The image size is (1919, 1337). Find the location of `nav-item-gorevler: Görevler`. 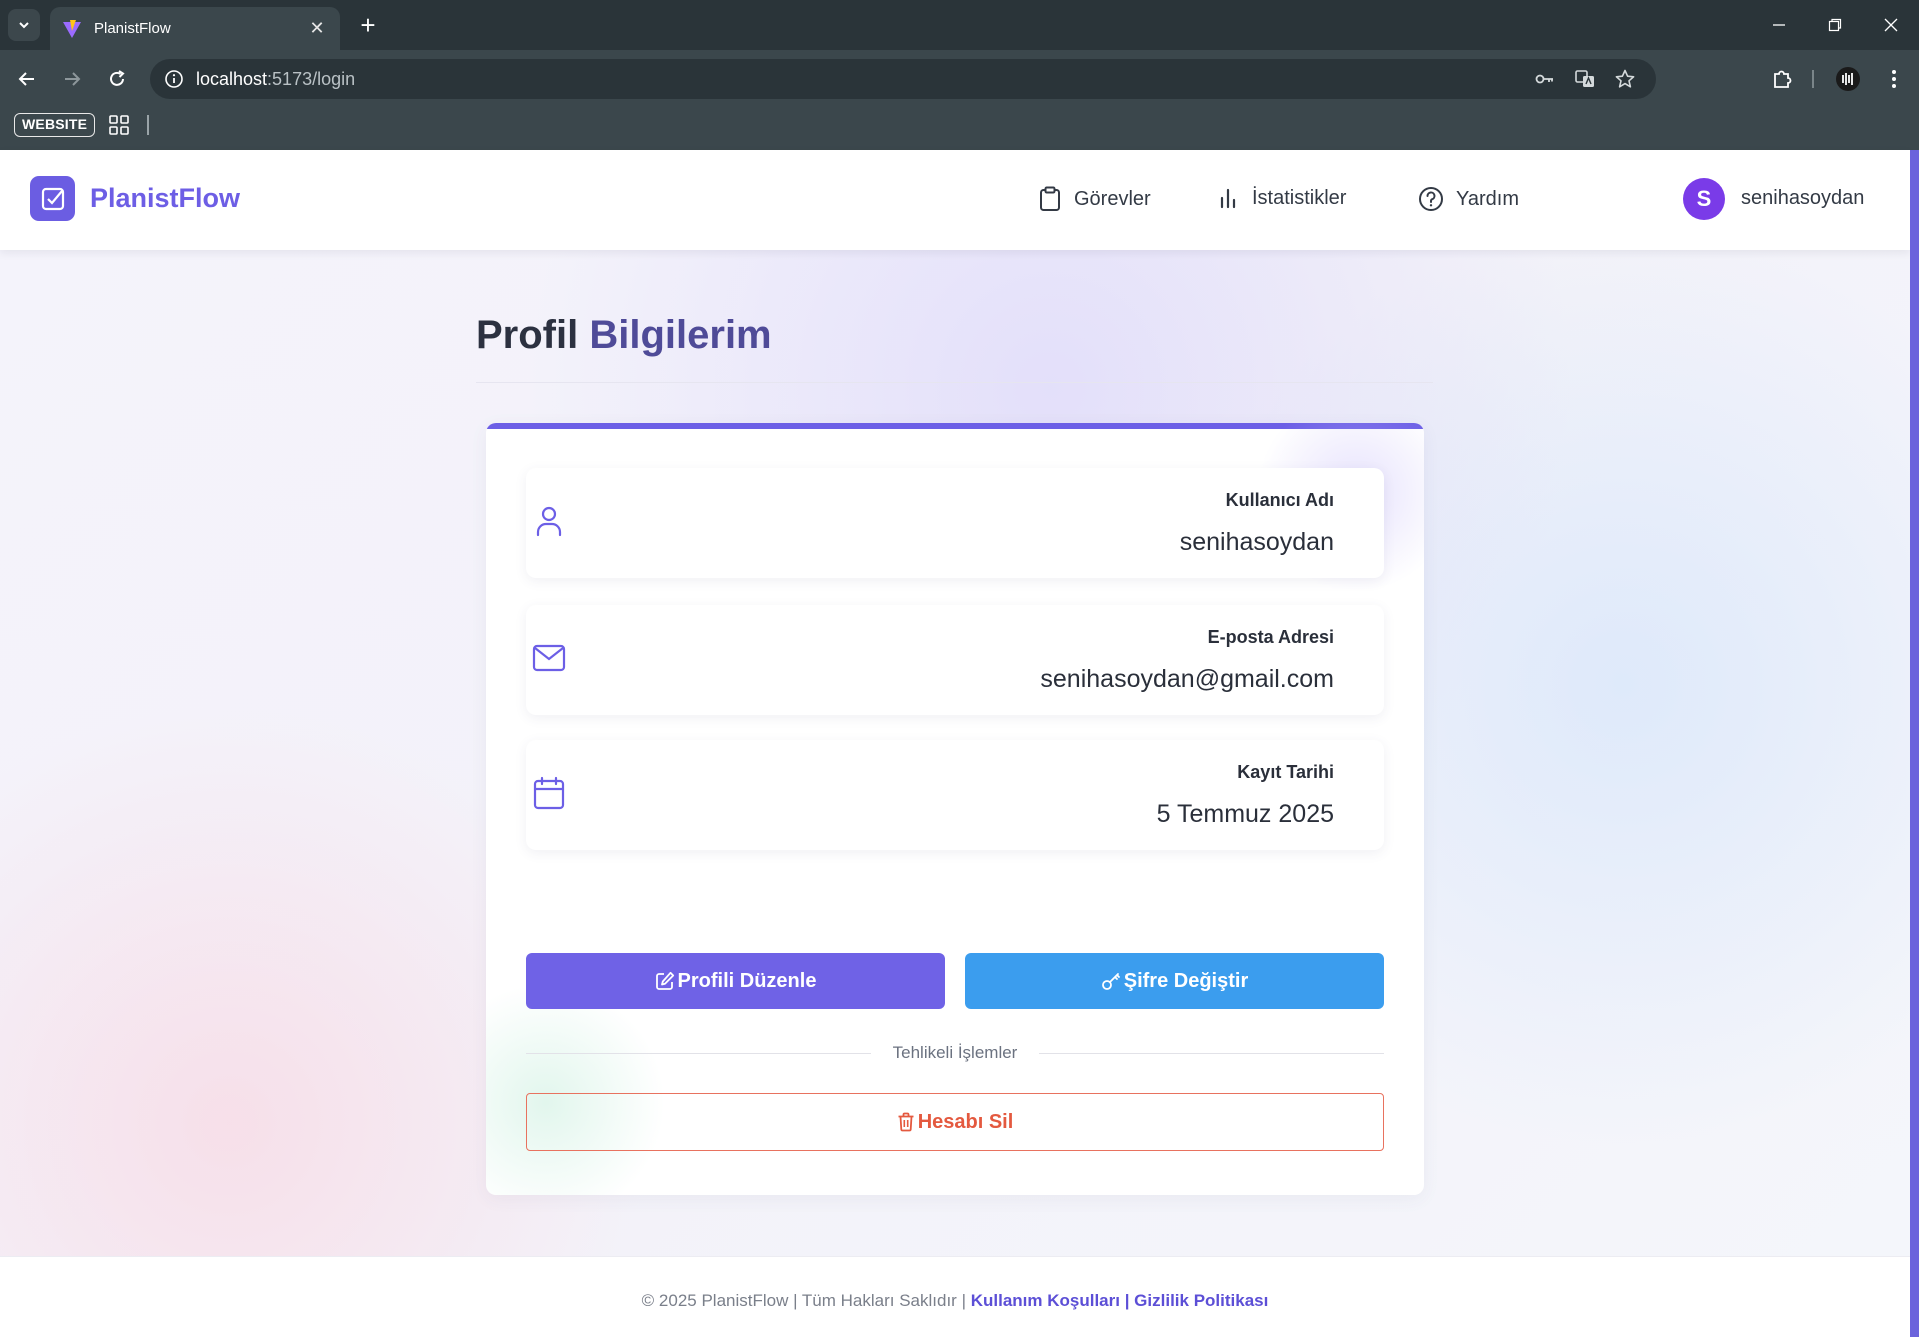

nav-item-gorevler: Görevler is located at coordinates (1094, 199).